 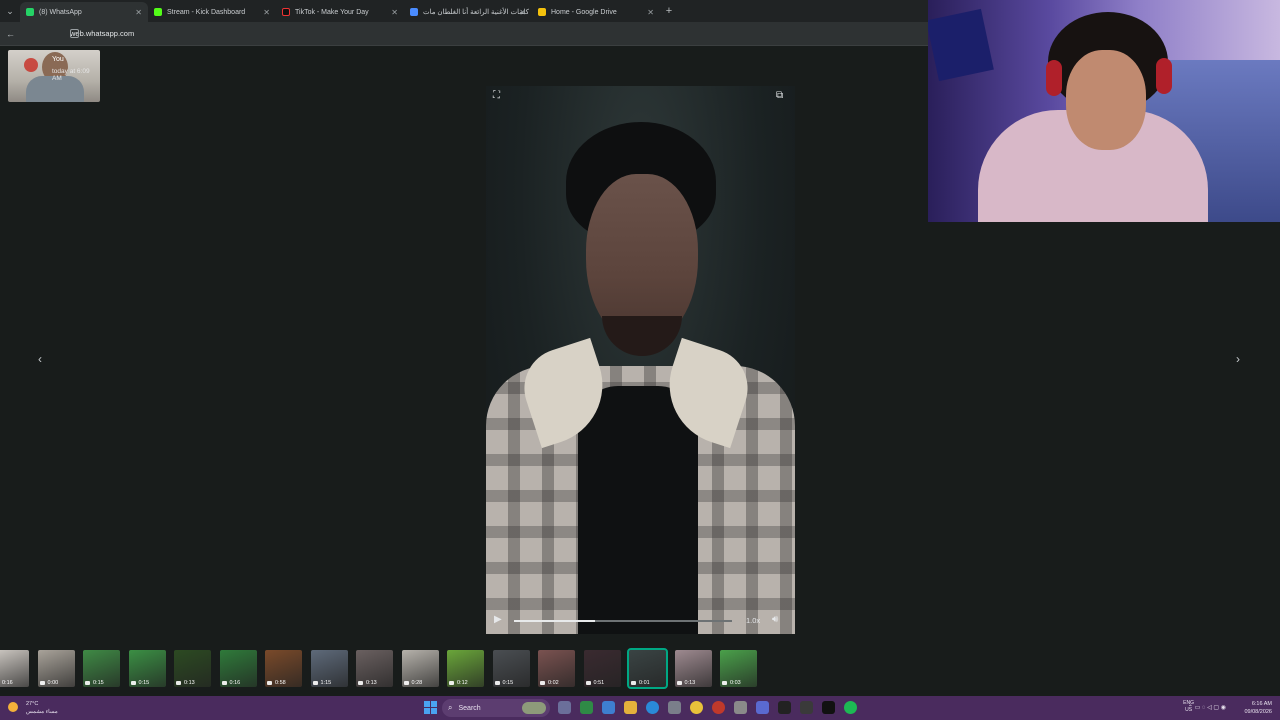 I want to click on capcut-icon, so click(x=784, y=707).